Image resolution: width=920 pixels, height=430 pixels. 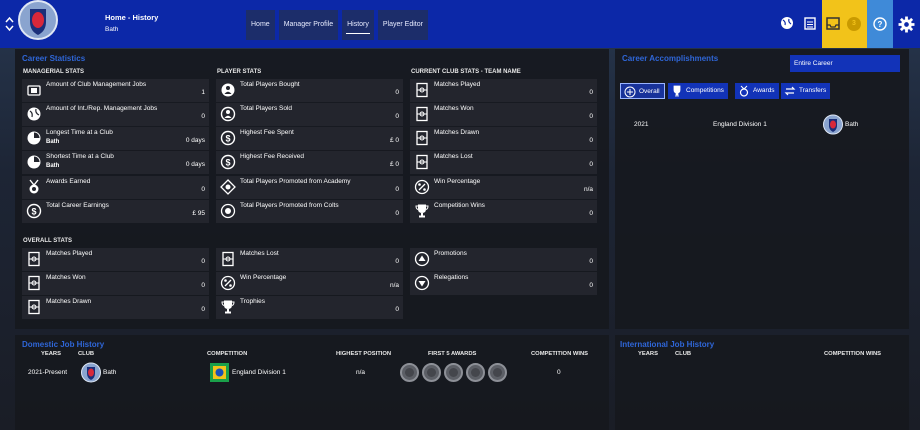 What do you see at coordinates (115, 283) in the screenshot?
I see `overall-stat-2-card: Matches Won 0` at bounding box center [115, 283].